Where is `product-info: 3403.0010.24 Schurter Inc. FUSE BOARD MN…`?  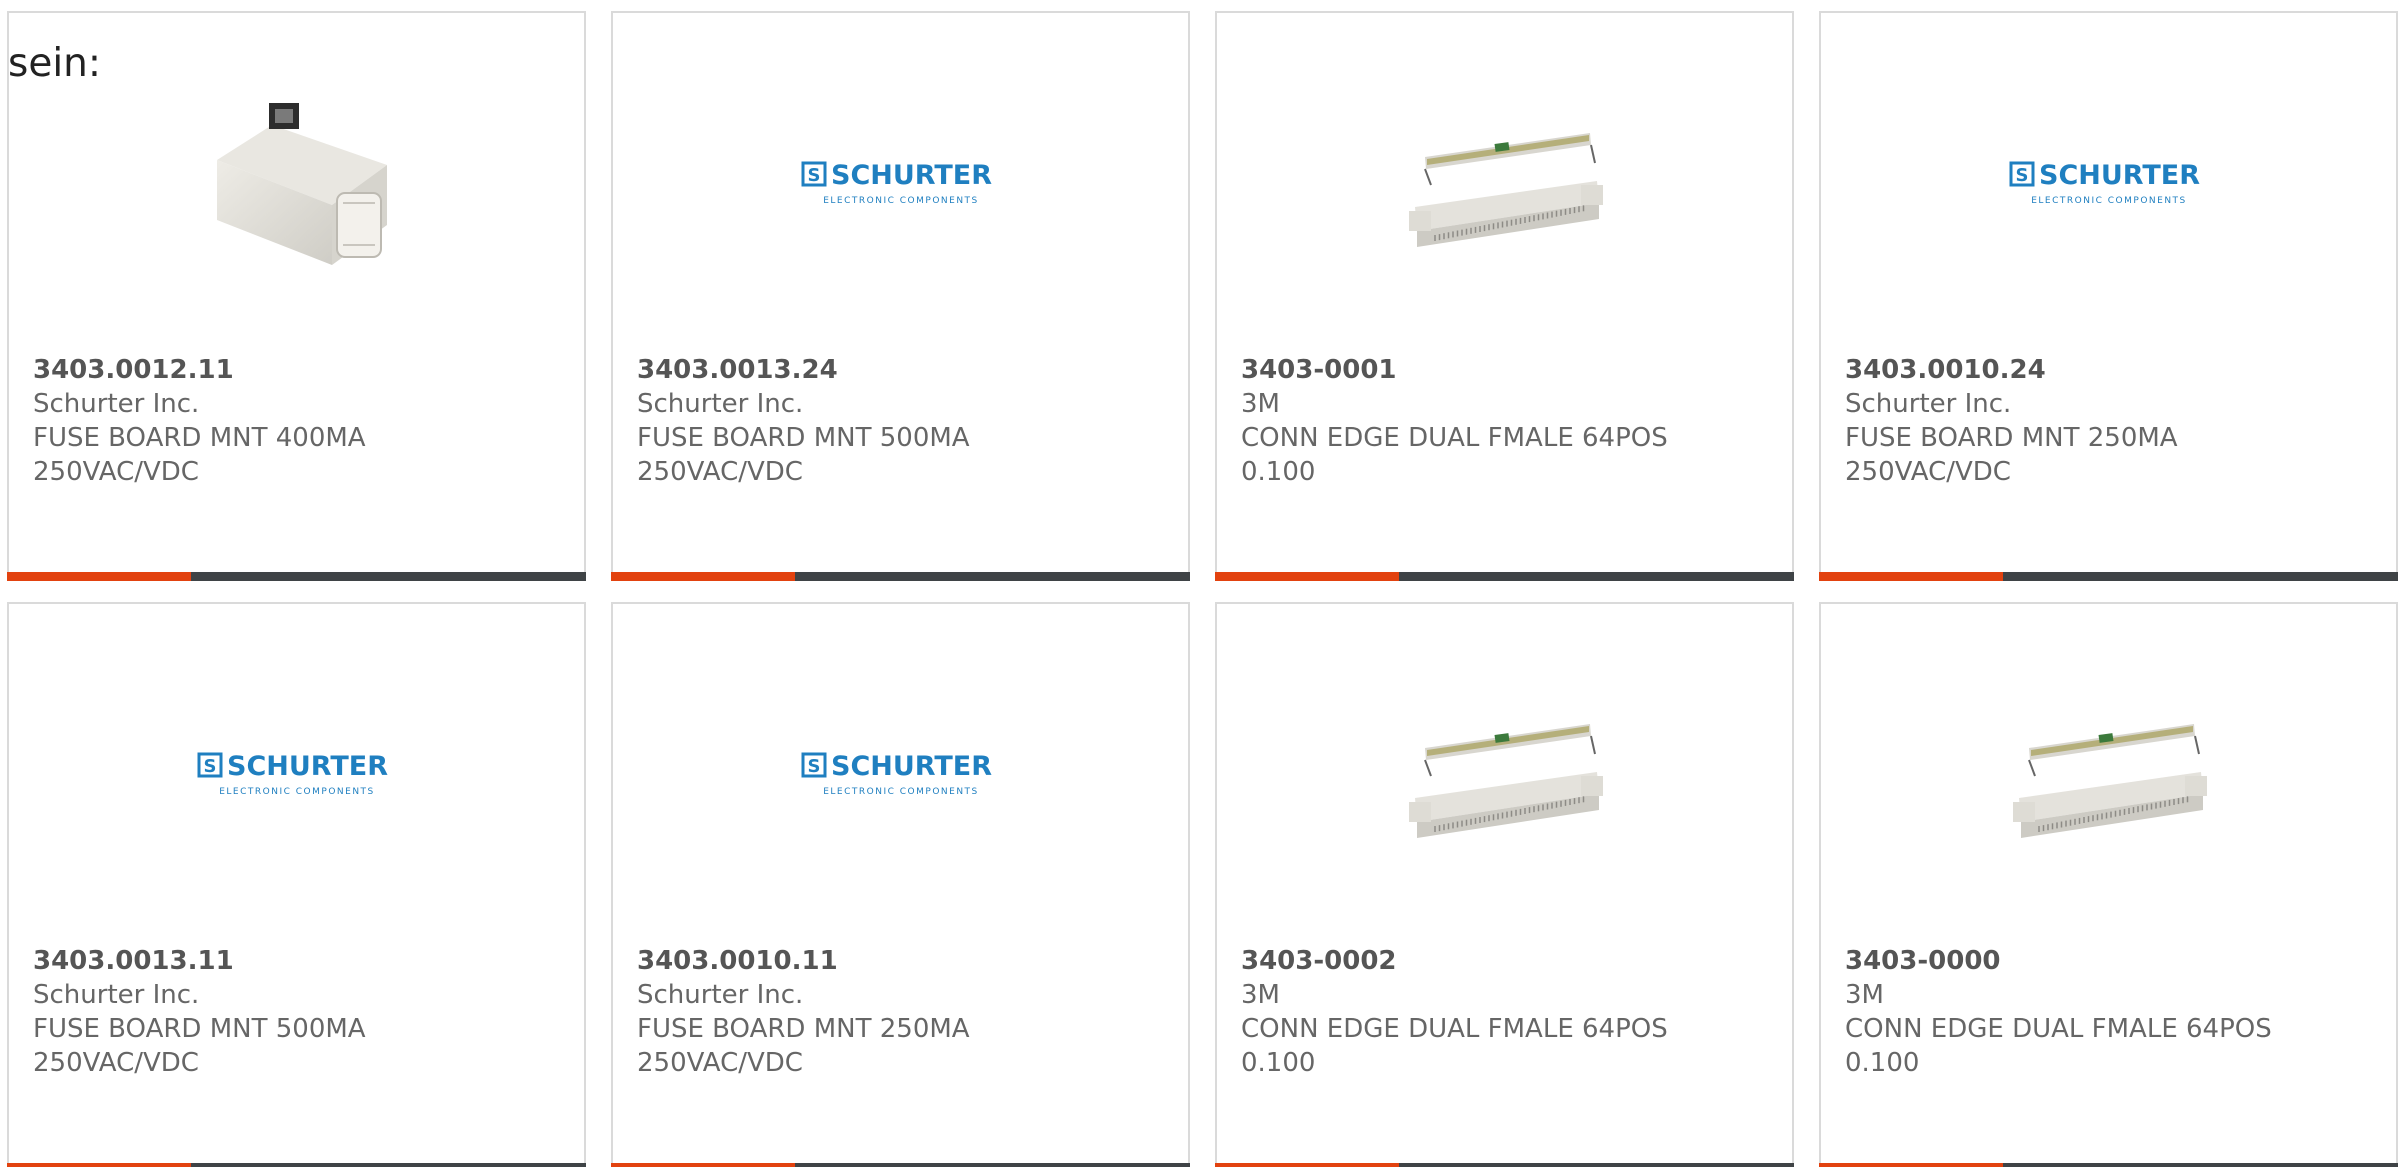 product-info: 3403.0010.24 Schurter Inc. FUSE BOARD MN… is located at coordinates (2011, 421).